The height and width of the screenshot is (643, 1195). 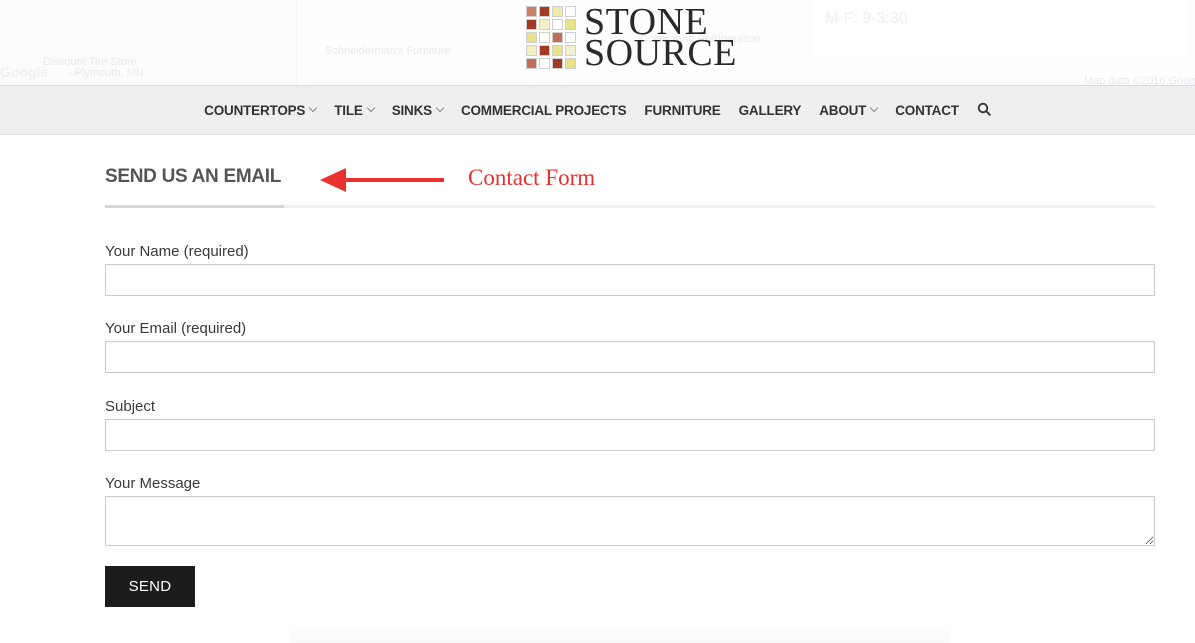 I want to click on nav-item-label: TILE, so click(x=348, y=110).